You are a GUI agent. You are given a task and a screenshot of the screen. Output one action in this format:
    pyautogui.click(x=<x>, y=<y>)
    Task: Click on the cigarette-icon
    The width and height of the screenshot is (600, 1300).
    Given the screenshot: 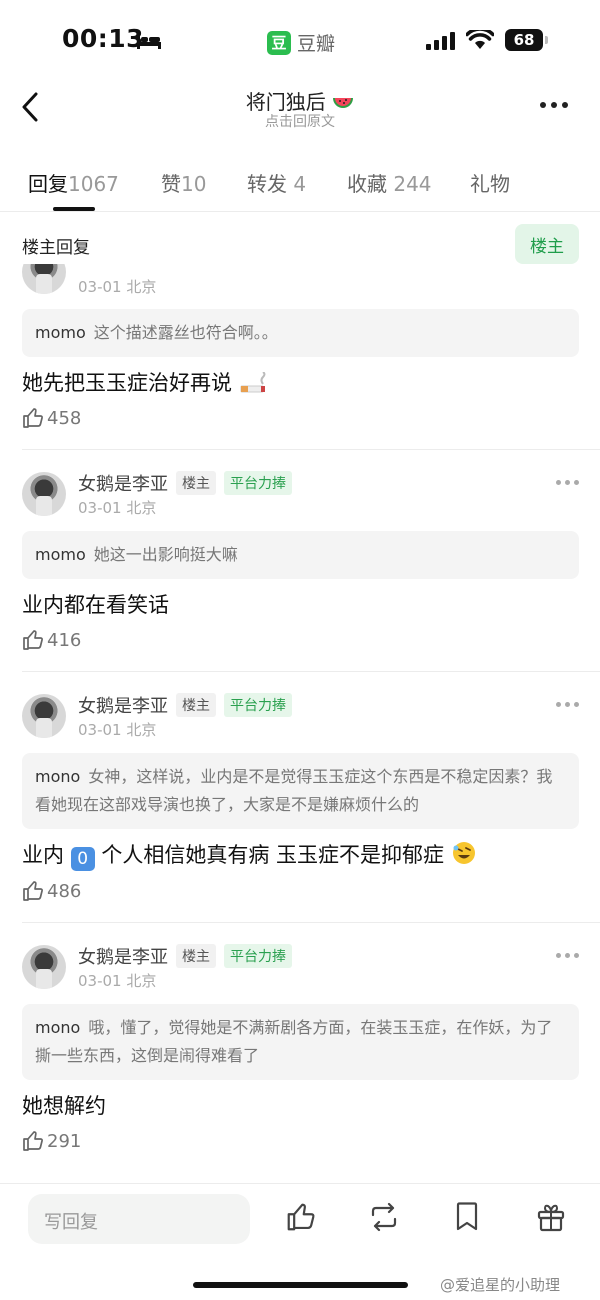 What is the action you would take?
    pyautogui.click(x=253, y=382)
    